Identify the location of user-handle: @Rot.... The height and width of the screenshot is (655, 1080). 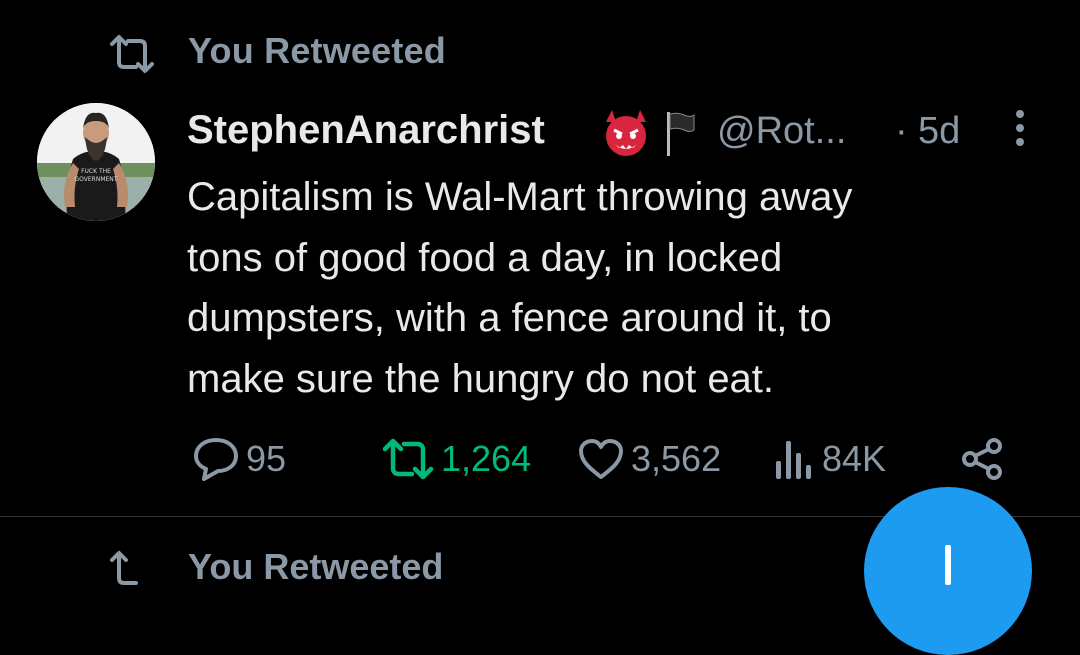
(781, 131).